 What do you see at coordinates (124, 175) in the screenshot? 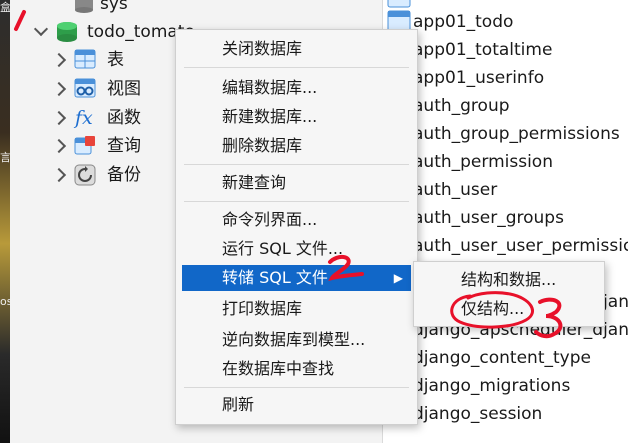
I see `tree-node-label: 备份` at bounding box center [124, 175].